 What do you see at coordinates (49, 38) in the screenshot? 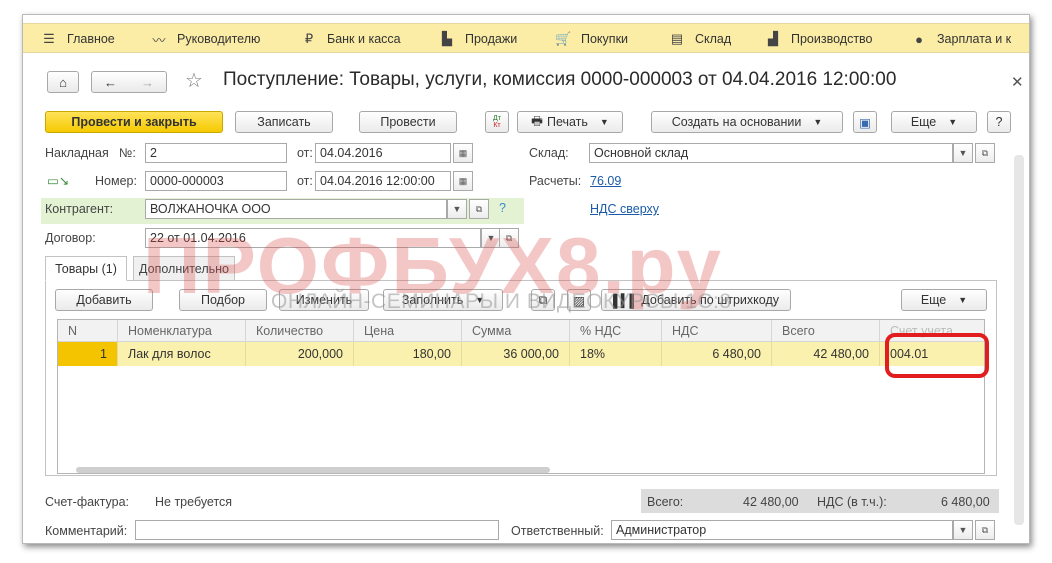
I see `hamburger-icon: ☰` at bounding box center [49, 38].